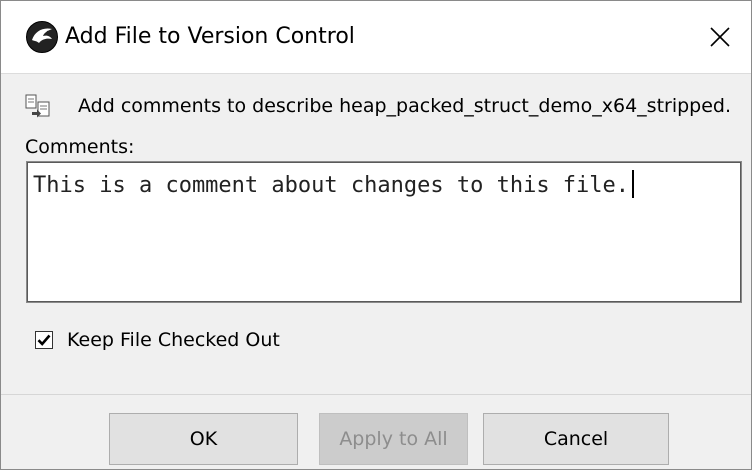 The image size is (752, 470). Describe the element at coordinates (393, 439) in the screenshot. I see `apply-to-all-button: Apply to All` at that location.